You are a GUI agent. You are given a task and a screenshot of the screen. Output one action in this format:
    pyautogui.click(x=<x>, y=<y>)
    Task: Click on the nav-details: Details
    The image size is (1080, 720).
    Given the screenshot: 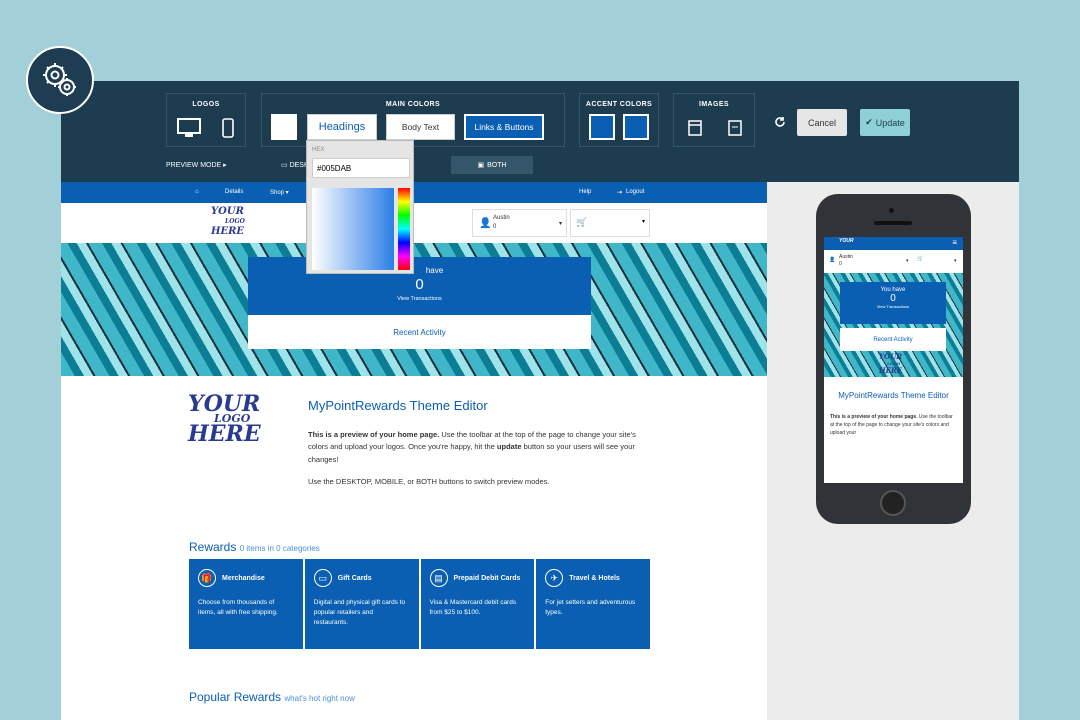 What is the action you would take?
    pyautogui.click(x=234, y=192)
    